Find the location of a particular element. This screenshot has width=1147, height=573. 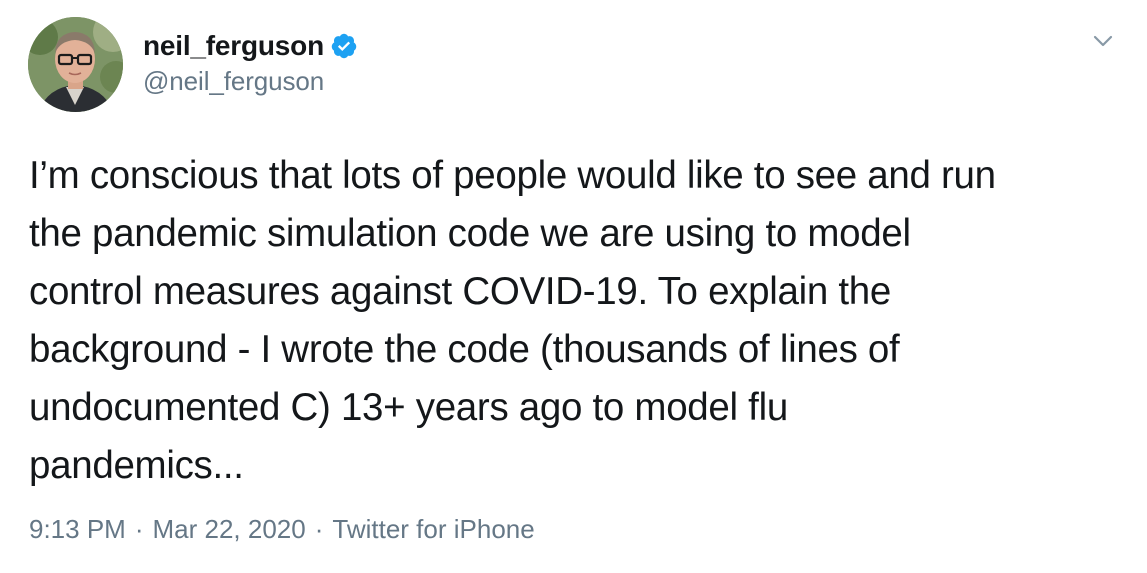

author-name-row: neil_ferguson is located at coordinates (250, 46).